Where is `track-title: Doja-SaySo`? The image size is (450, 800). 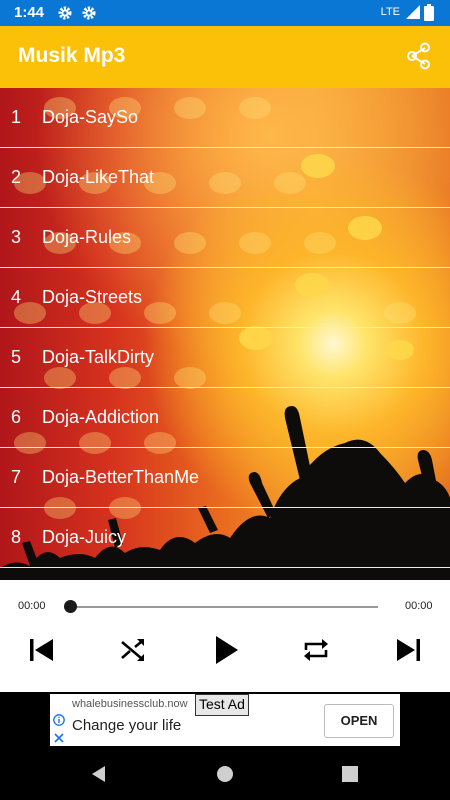 track-title: Doja-SaySo is located at coordinates (90, 117).